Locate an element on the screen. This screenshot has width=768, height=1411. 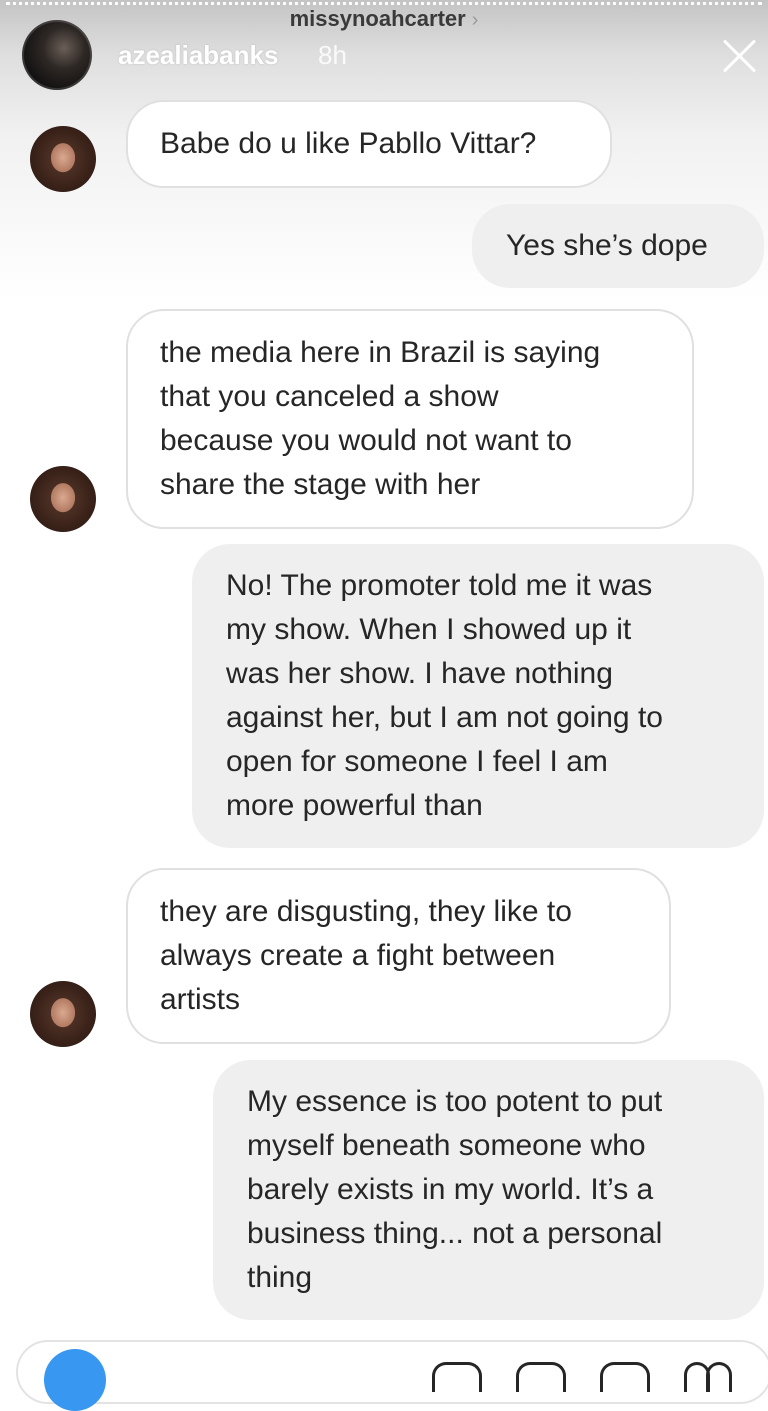
incoming-message: Babe do u like Pabllo Vittar? is located at coordinates (369, 144).